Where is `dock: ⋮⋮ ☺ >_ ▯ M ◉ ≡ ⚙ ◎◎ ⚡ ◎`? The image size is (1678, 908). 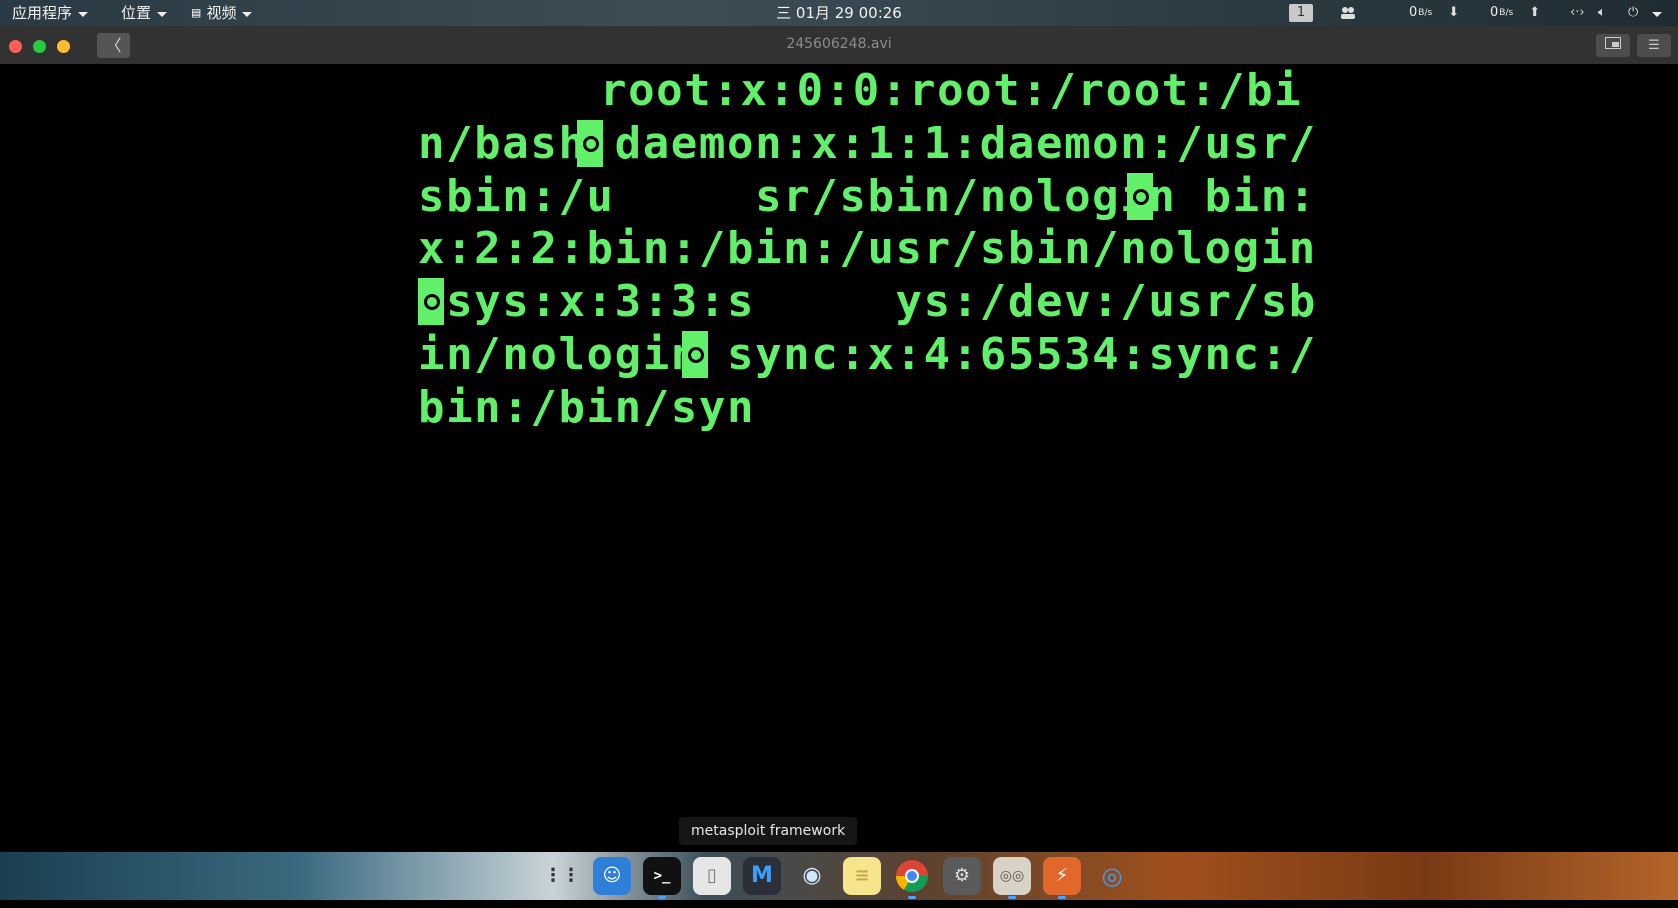
dock: ⋮⋮ ☺ >_ ▯ M ◉ ≡ ⚙ ◎◎ ⚡ ◎ is located at coordinates (839, 876).